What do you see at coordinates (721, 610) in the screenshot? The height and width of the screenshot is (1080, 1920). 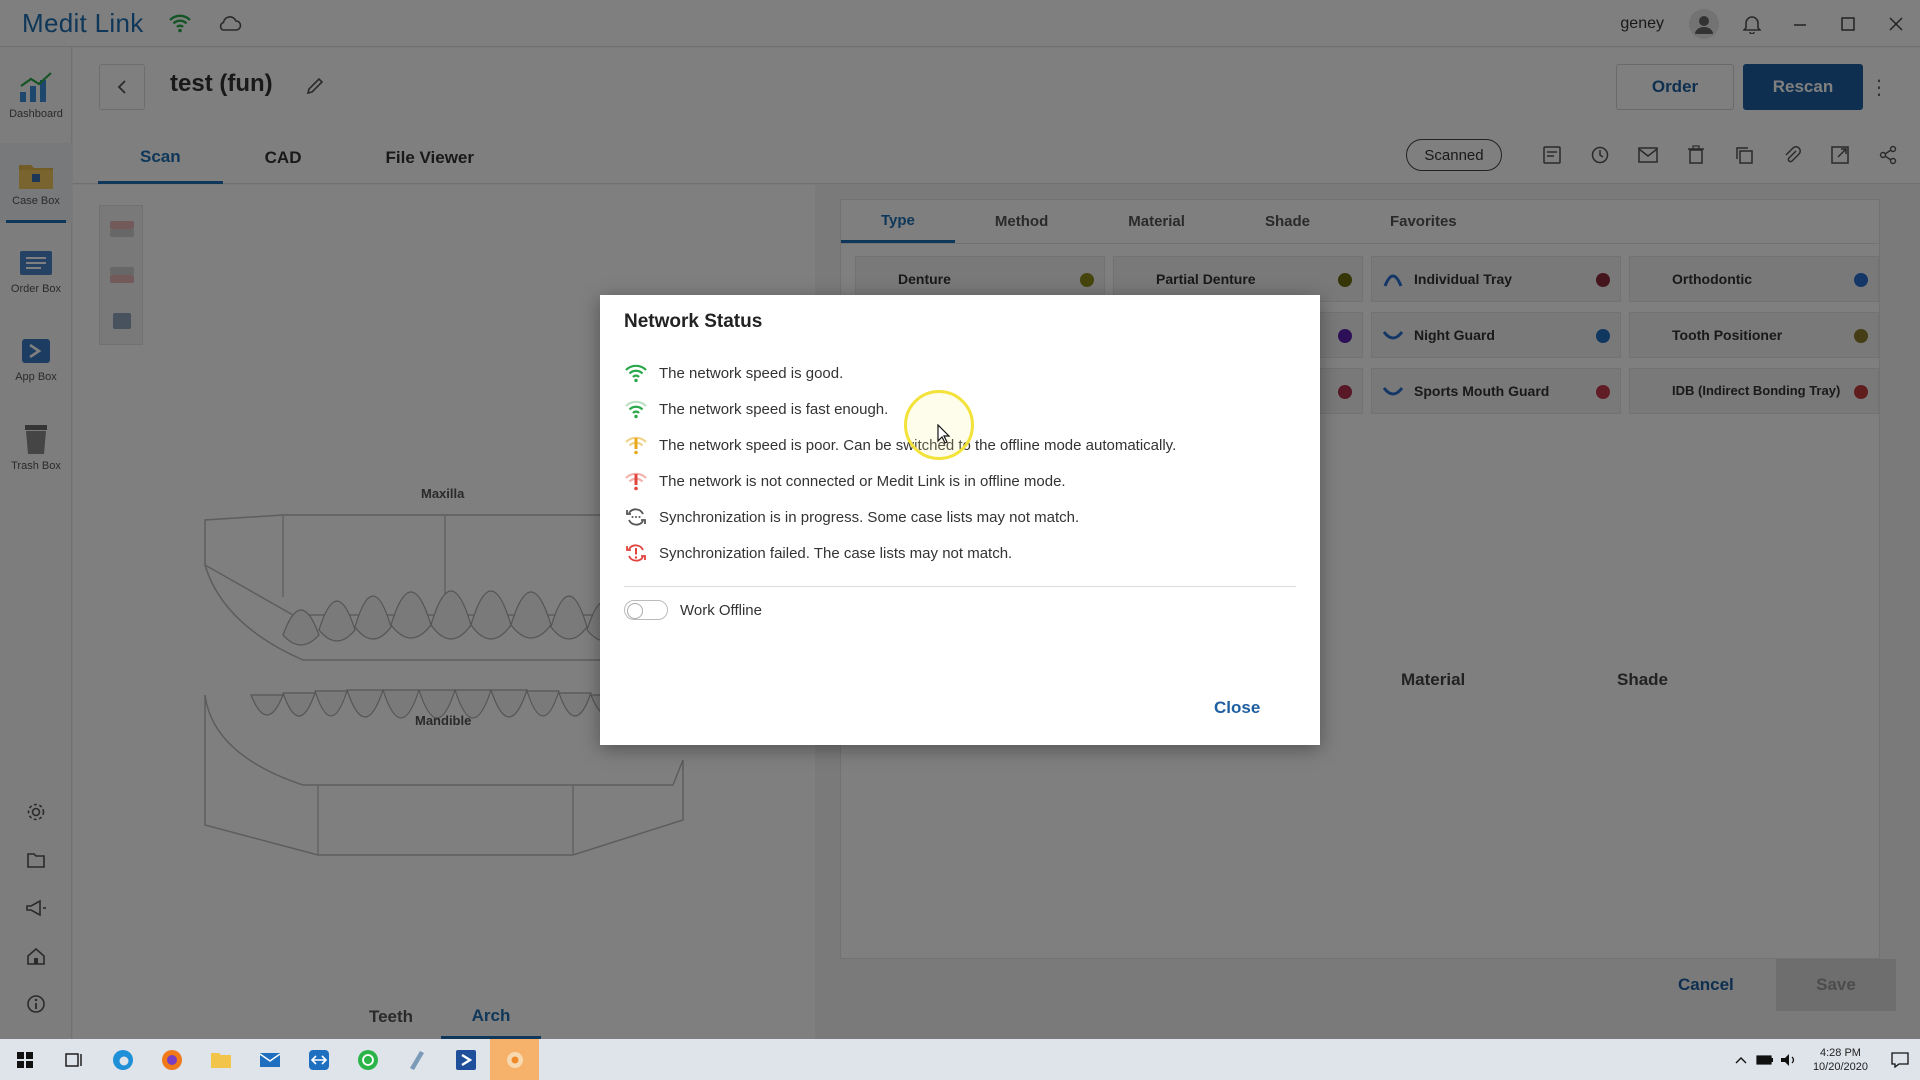 I see `work-offline-label: Work Offline` at bounding box center [721, 610].